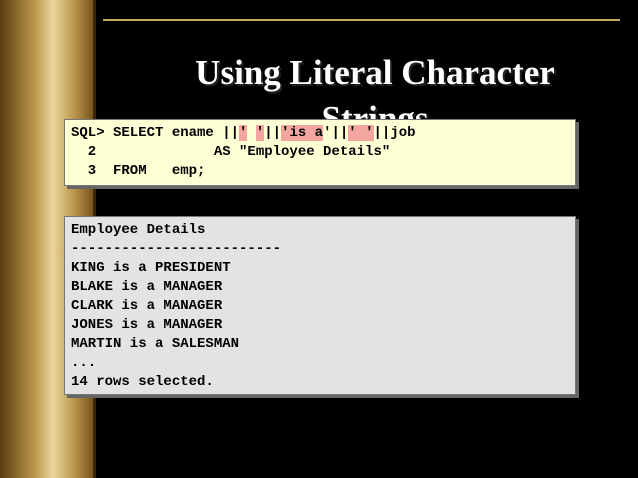 This screenshot has height=478, width=638. I want to click on sql-text: ||job, so click(394, 133).